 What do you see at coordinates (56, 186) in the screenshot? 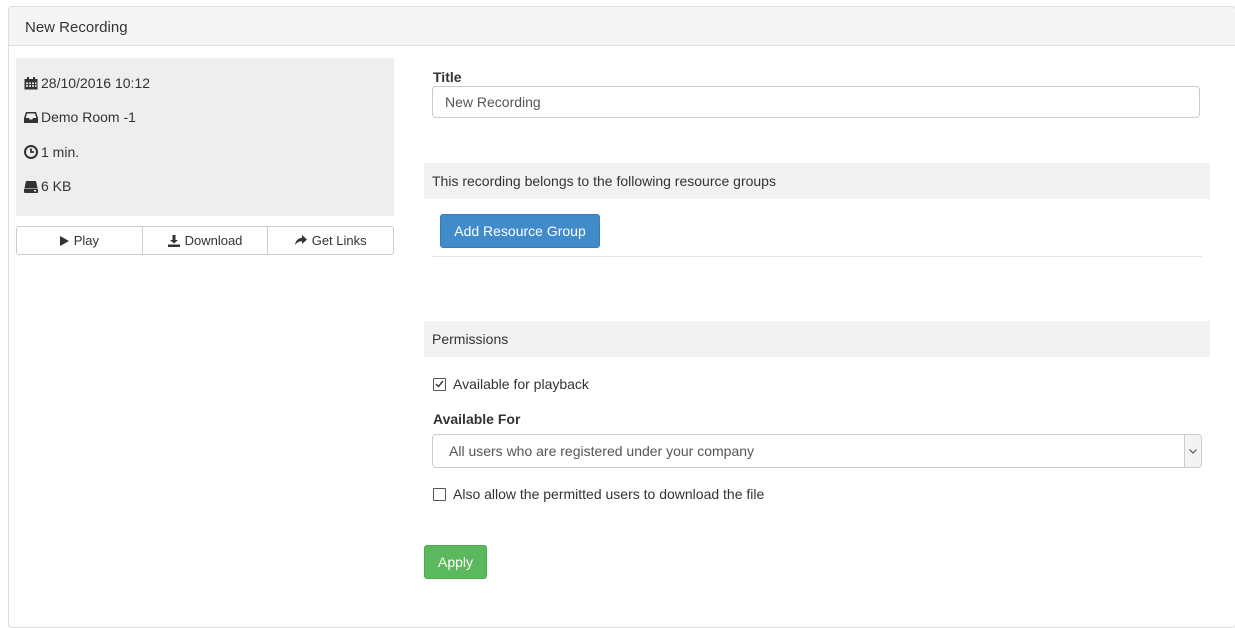
I see `recording-size-text: 6 KB` at bounding box center [56, 186].